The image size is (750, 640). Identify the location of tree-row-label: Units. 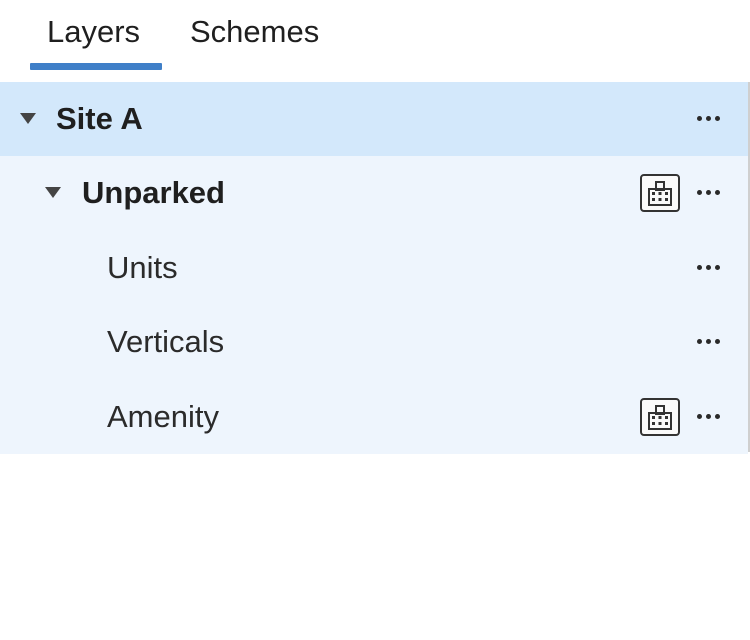
(142, 267).